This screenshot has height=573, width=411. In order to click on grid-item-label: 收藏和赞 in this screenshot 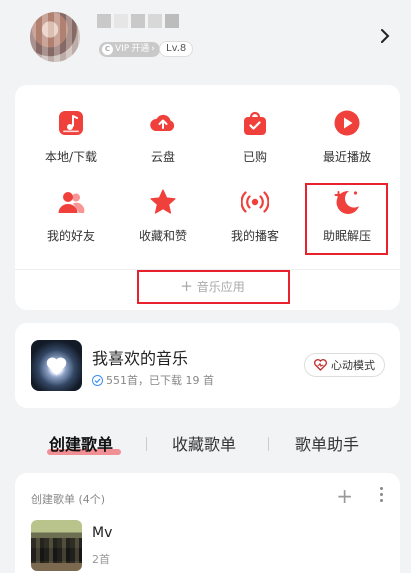, I will do `click(162, 236)`.